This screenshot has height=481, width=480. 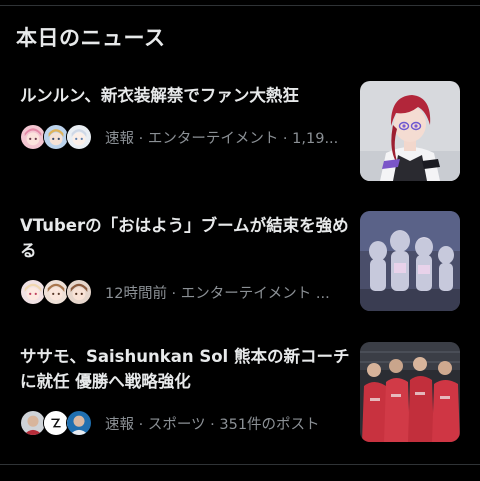 What do you see at coordinates (240, 5) in the screenshot?
I see `top-divider` at bounding box center [240, 5].